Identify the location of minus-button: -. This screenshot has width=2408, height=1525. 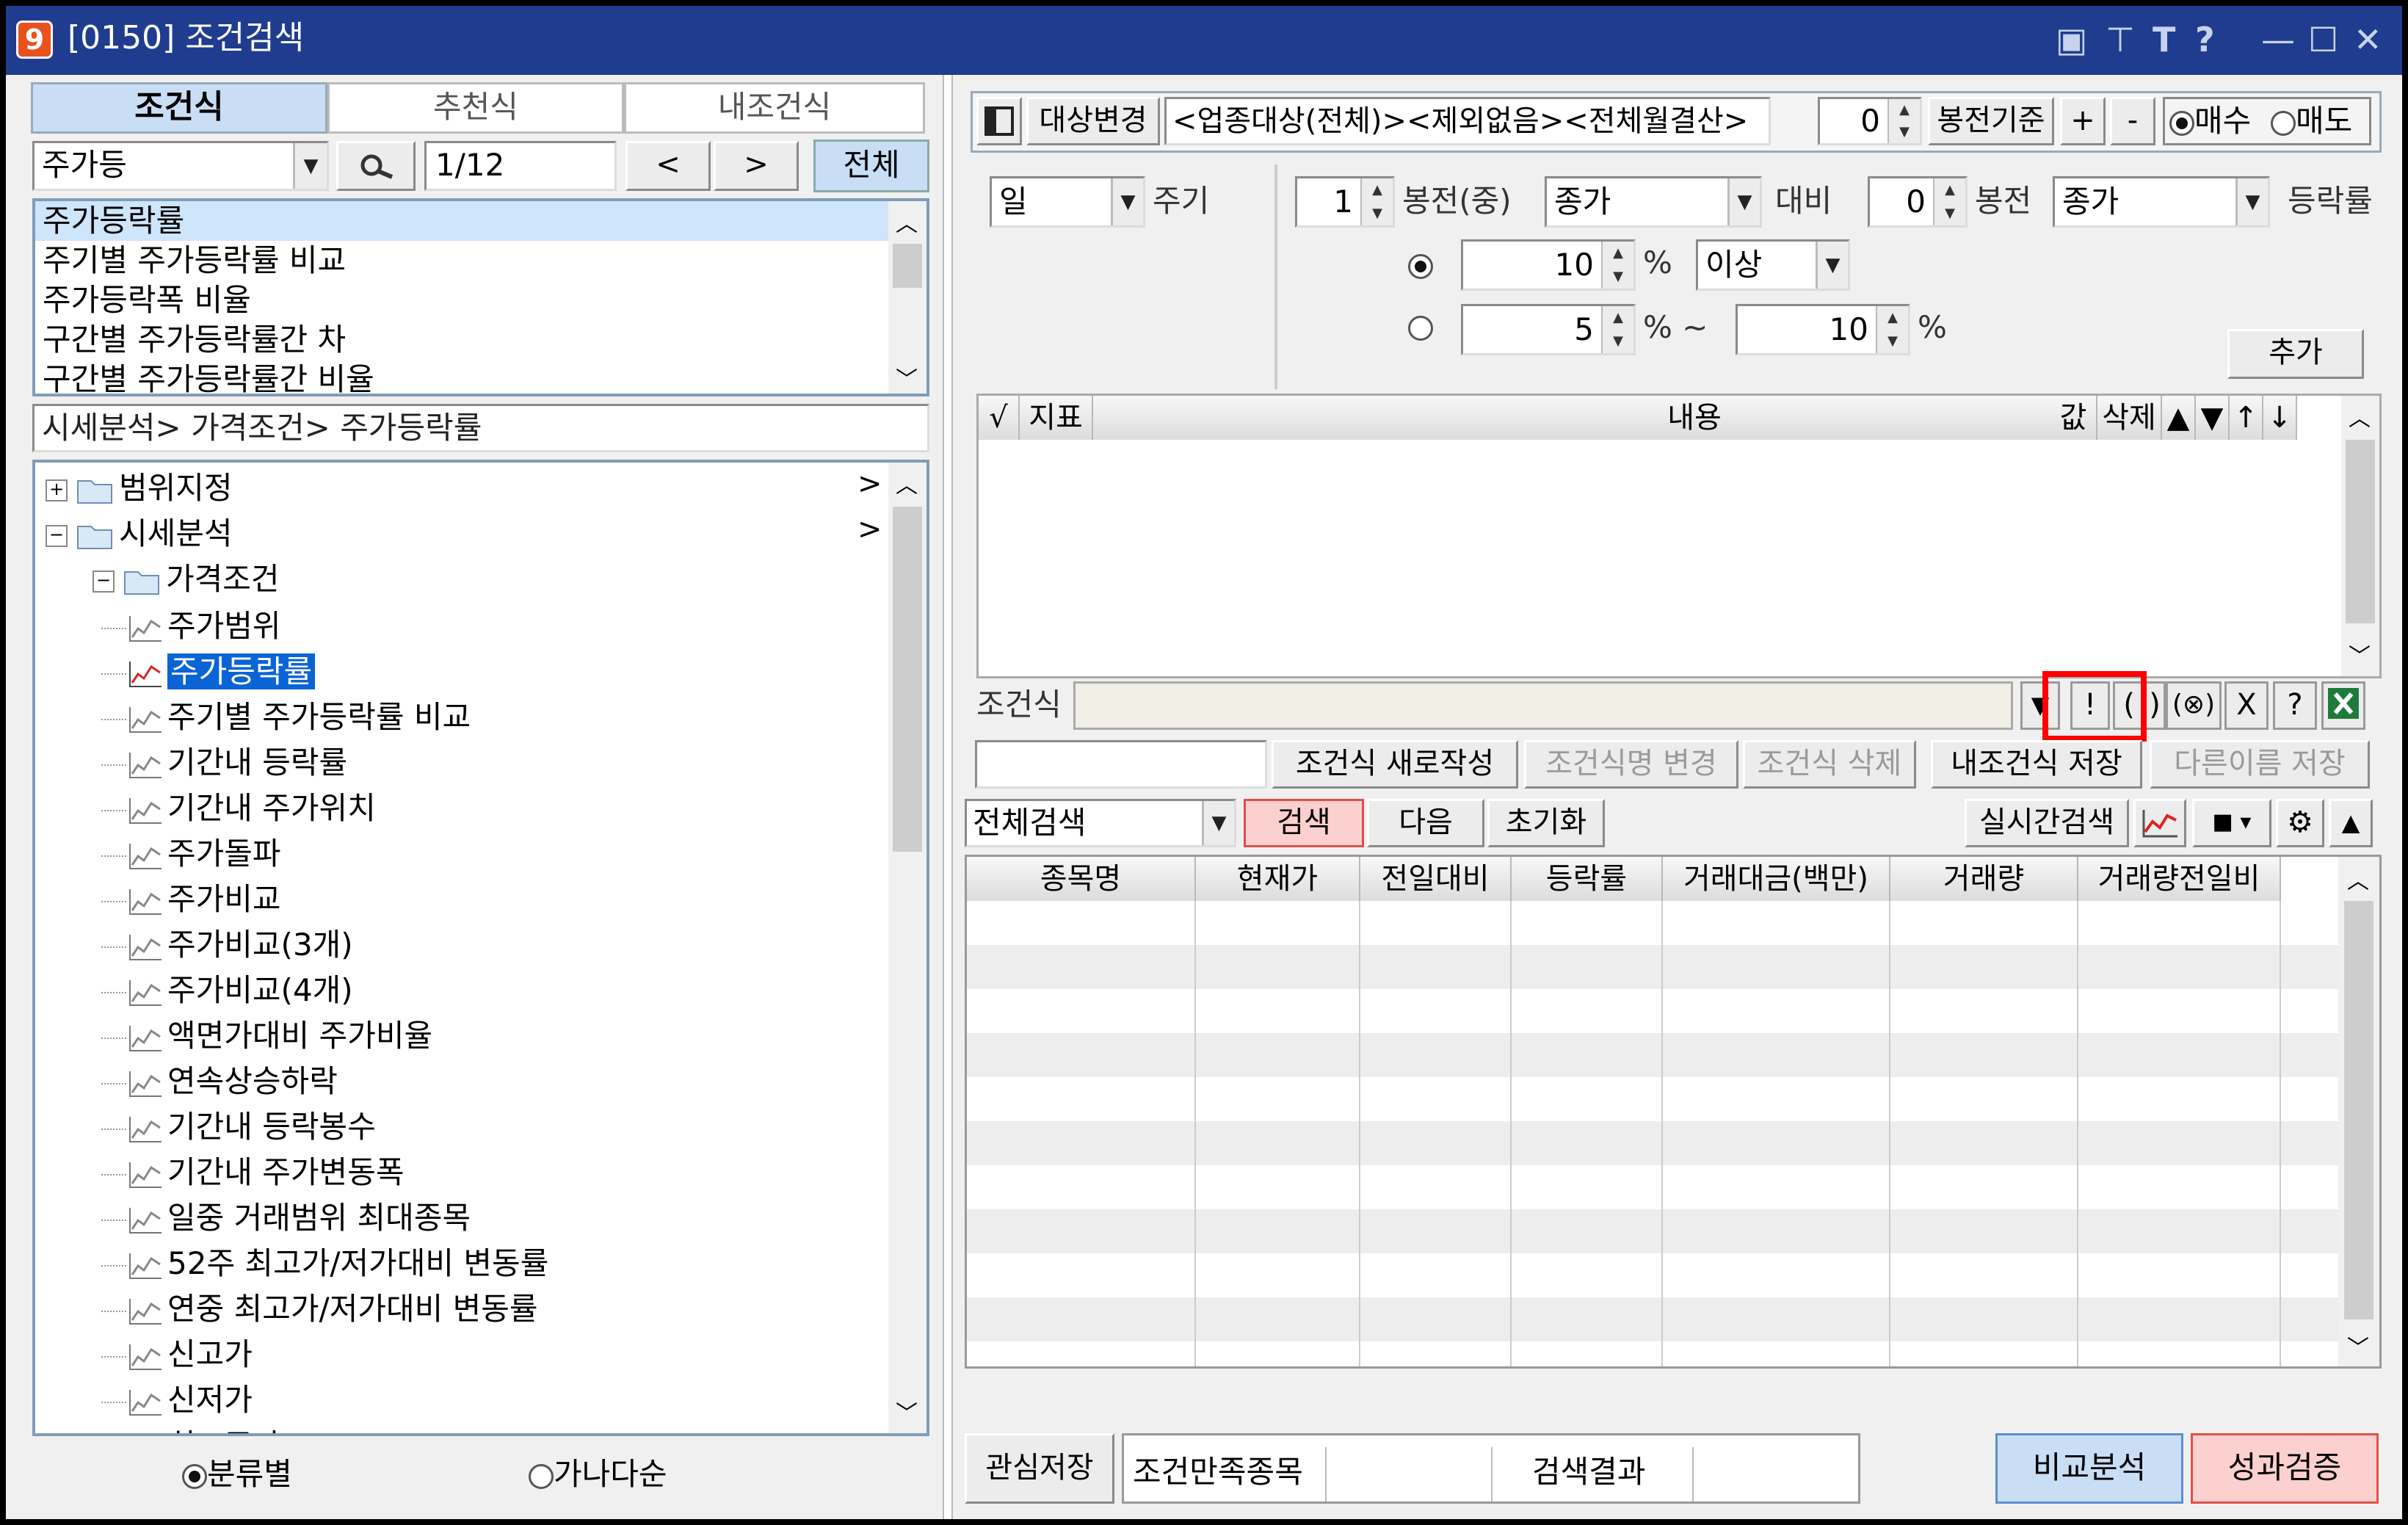
(2132, 121).